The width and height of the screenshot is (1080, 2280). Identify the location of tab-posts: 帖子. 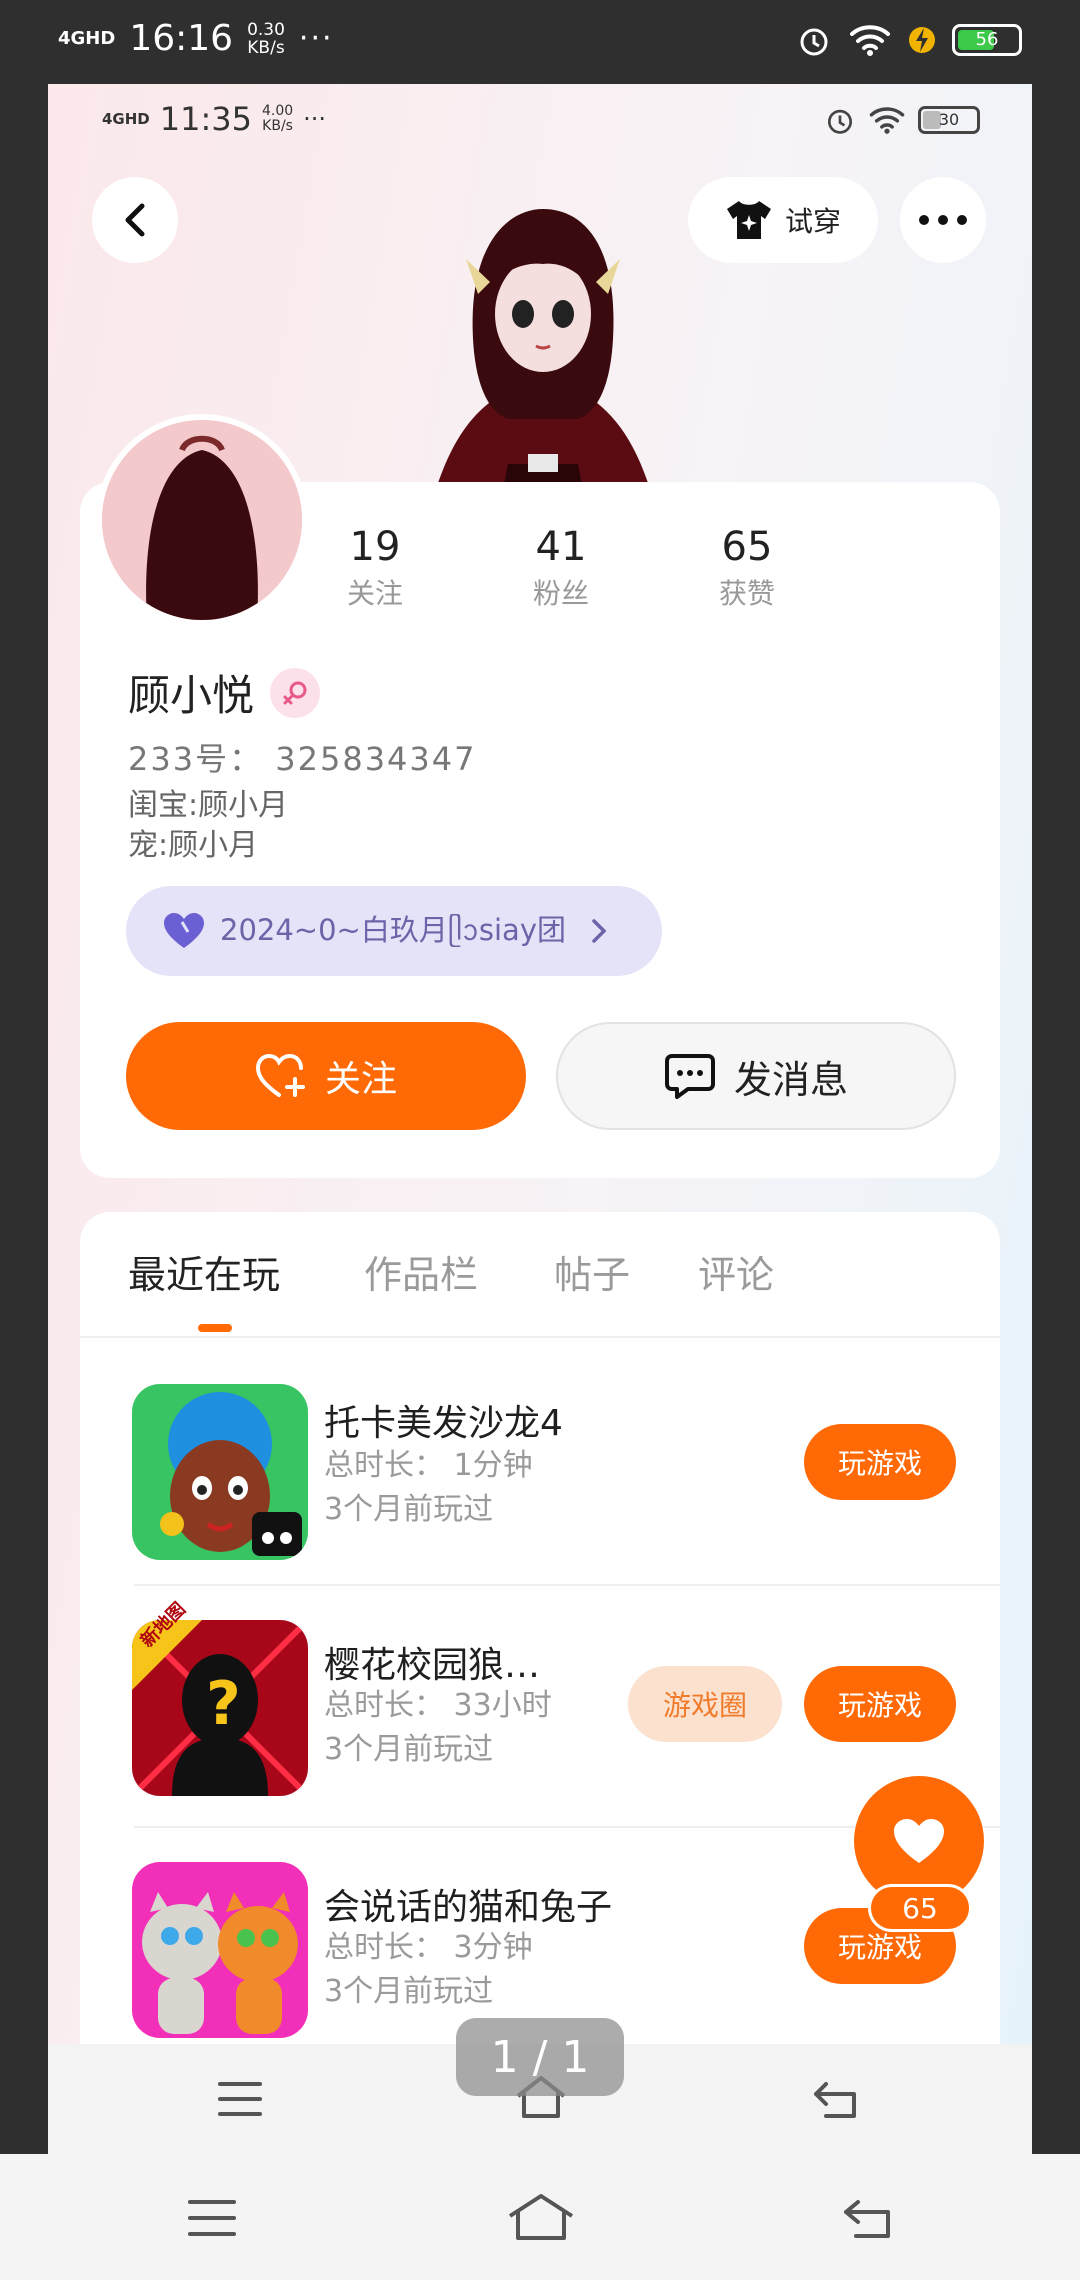
(592, 1271).